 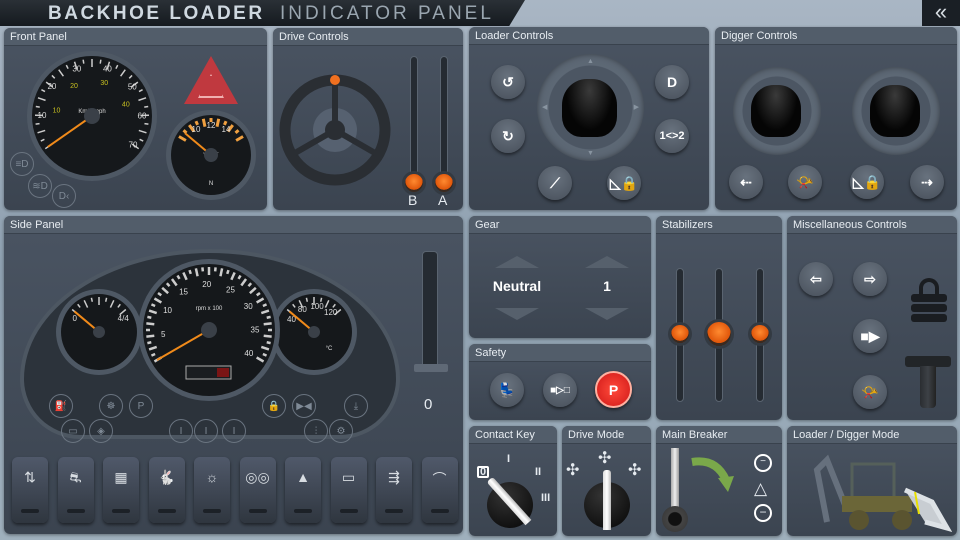 I want to click on brake-pedal-track, so click(x=414, y=121).